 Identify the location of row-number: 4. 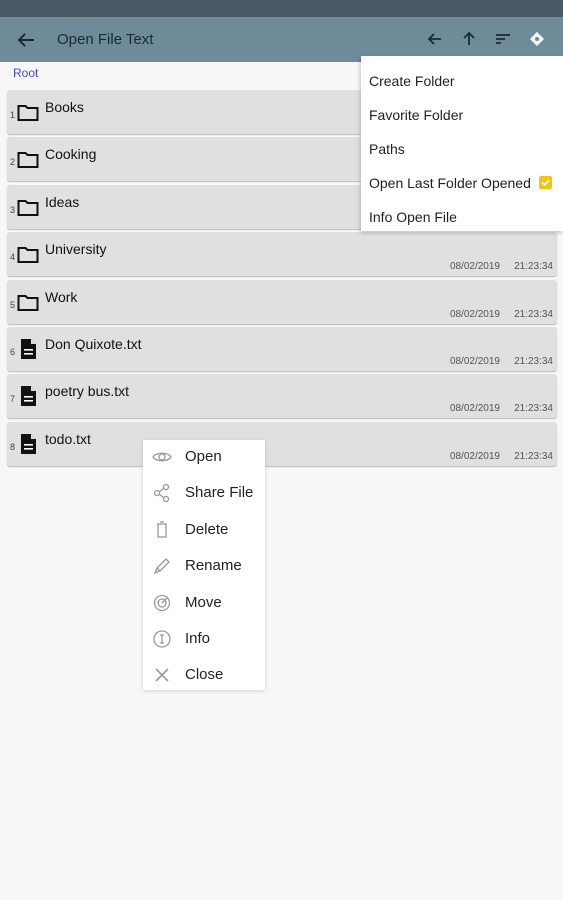
(13, 257).